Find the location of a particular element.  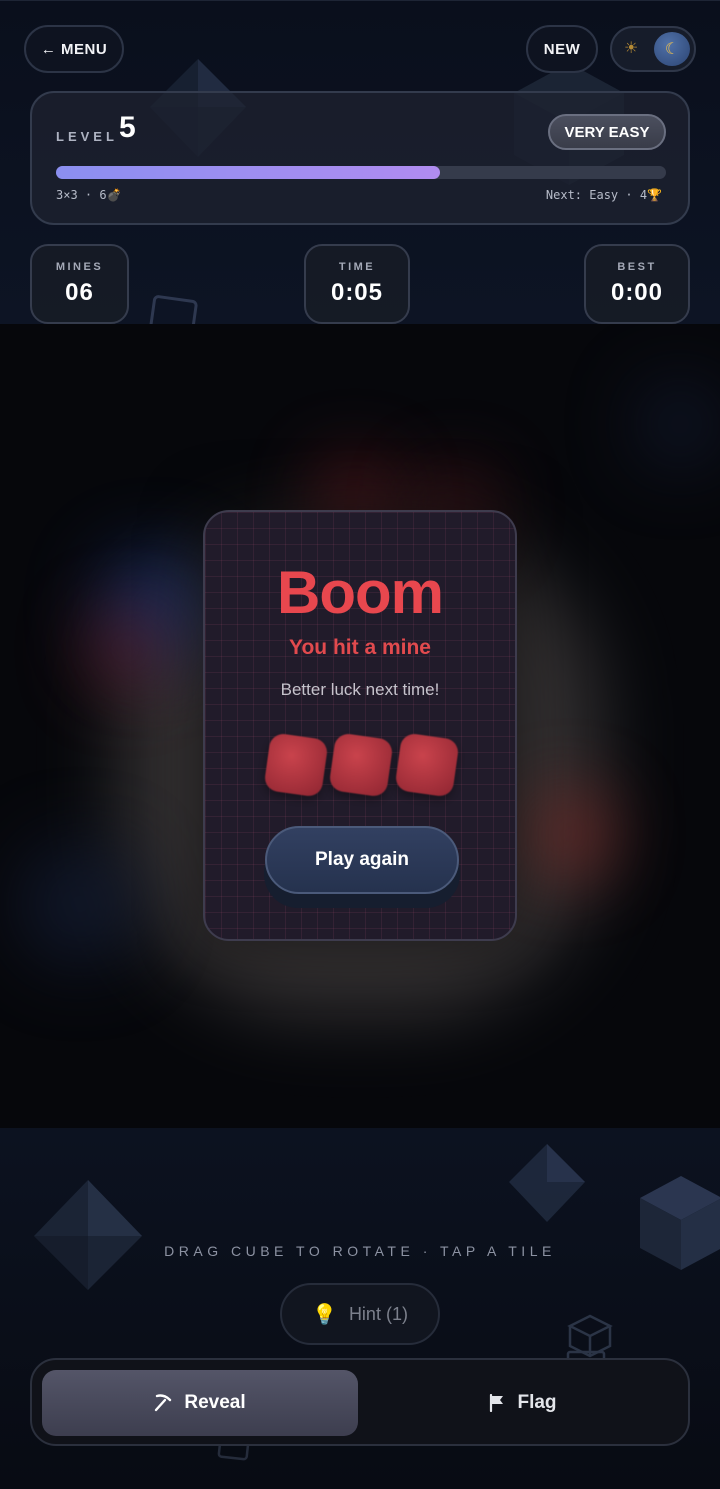

level-label: LEVEL is located at coordinates (87, 136).